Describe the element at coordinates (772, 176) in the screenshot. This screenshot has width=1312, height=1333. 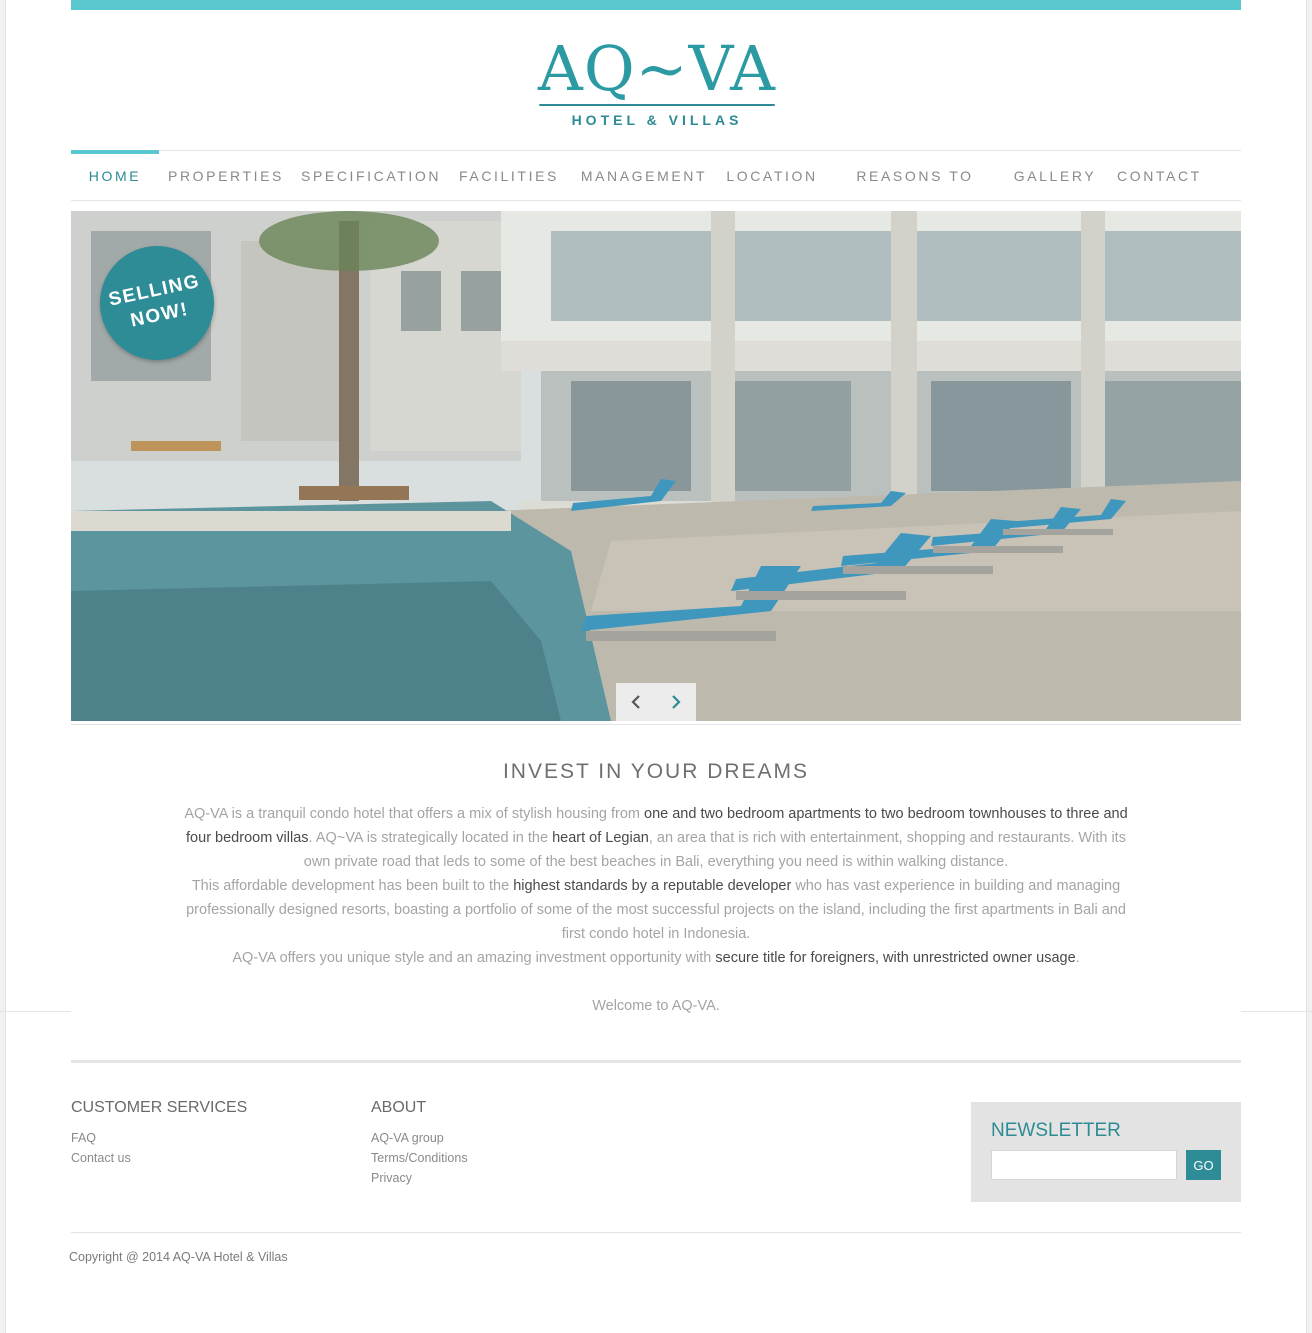
I see `nav-item-location: LOCATION` at that location.